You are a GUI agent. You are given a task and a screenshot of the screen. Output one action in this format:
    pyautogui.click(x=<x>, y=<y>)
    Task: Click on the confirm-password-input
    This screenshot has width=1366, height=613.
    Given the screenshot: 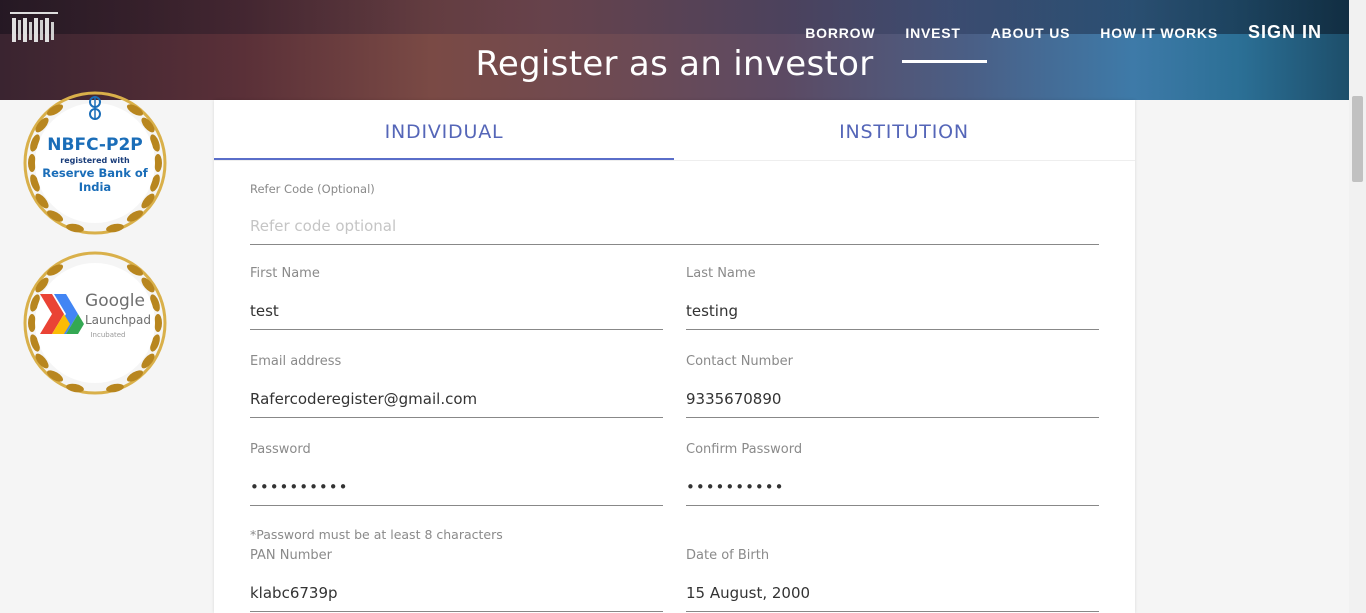 What is the action you would take?
    pyautogui.click(x=892, y=487)
    